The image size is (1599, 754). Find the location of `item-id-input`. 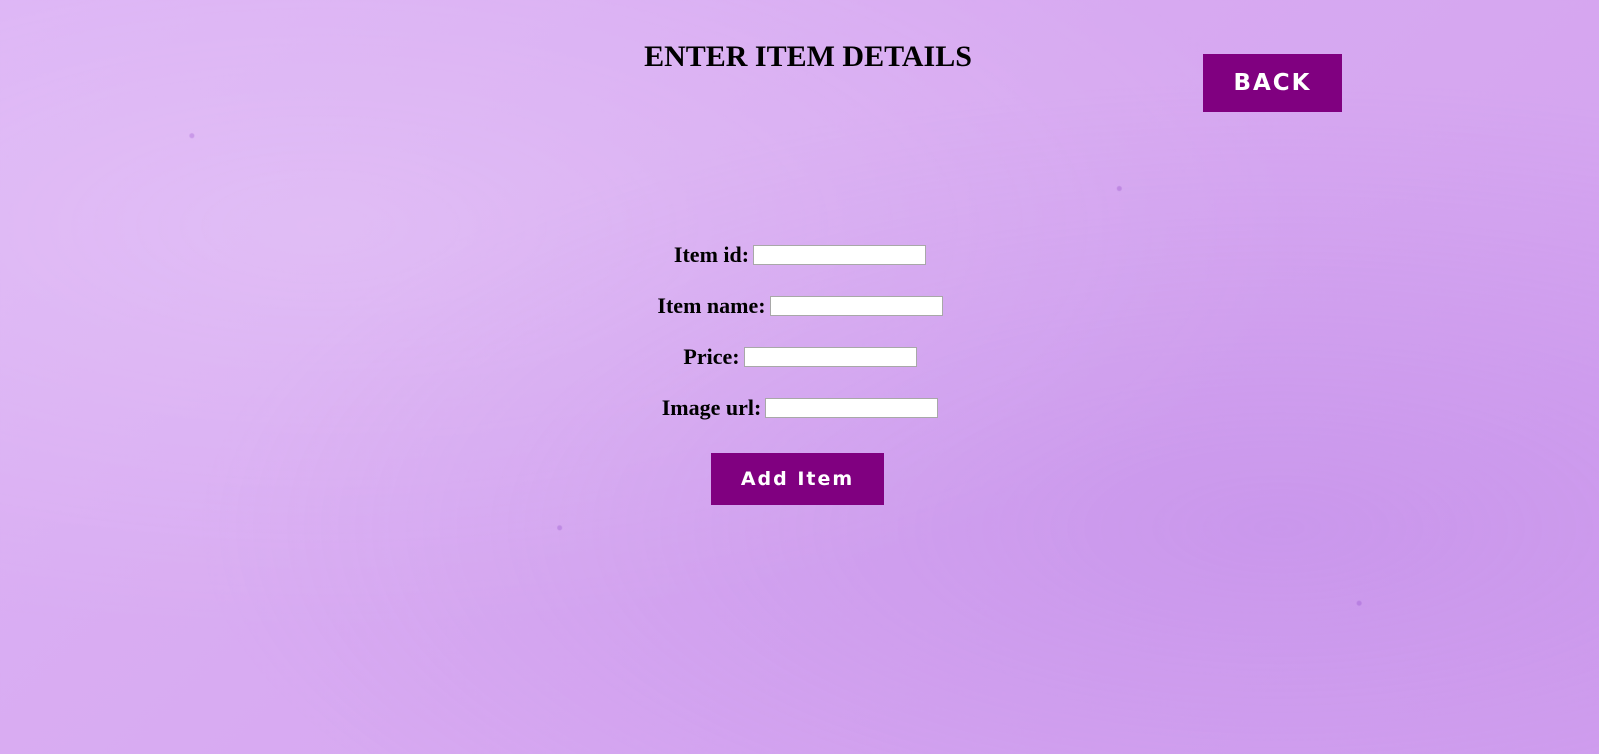

item-id-input is located at coordinates (840, 254).